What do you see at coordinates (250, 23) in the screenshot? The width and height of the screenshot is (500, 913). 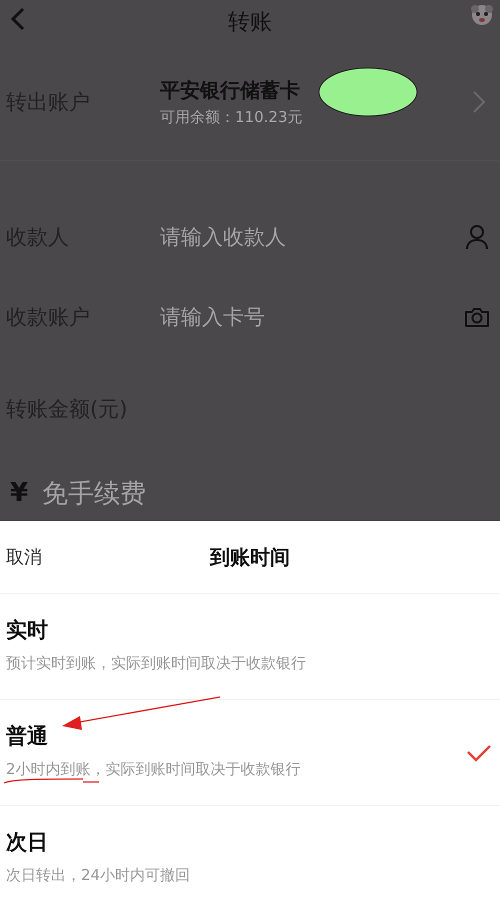 I see `page-title: 转账` at bounding box center [250, 23].